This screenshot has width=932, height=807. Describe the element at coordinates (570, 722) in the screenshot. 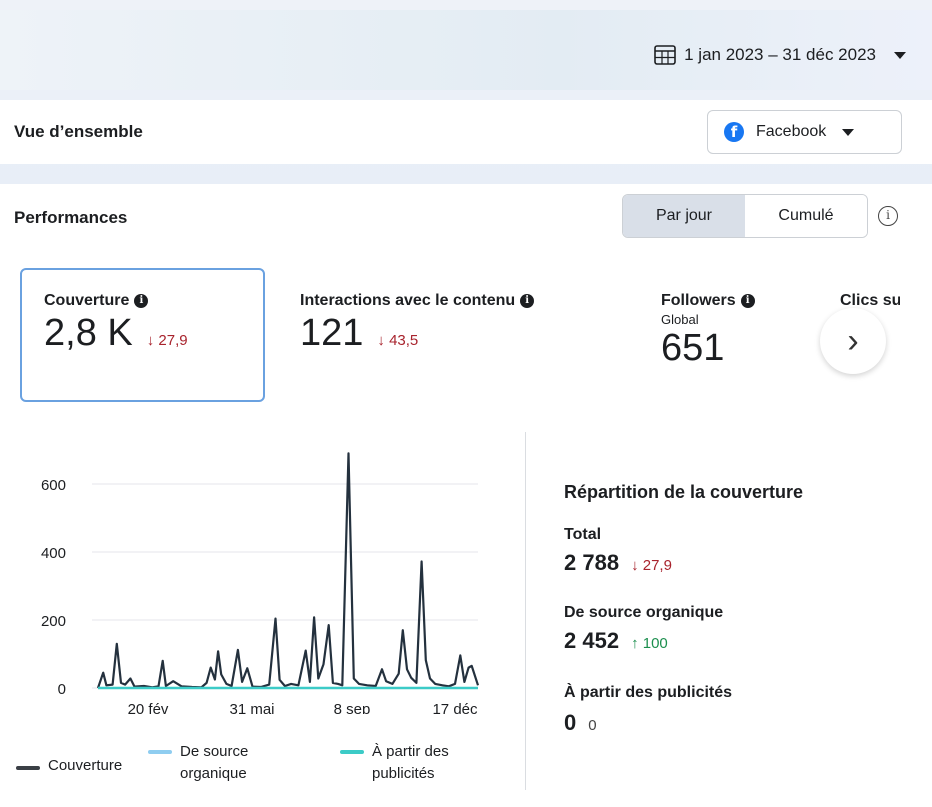

I see `breakdown-value: 0` at that location.